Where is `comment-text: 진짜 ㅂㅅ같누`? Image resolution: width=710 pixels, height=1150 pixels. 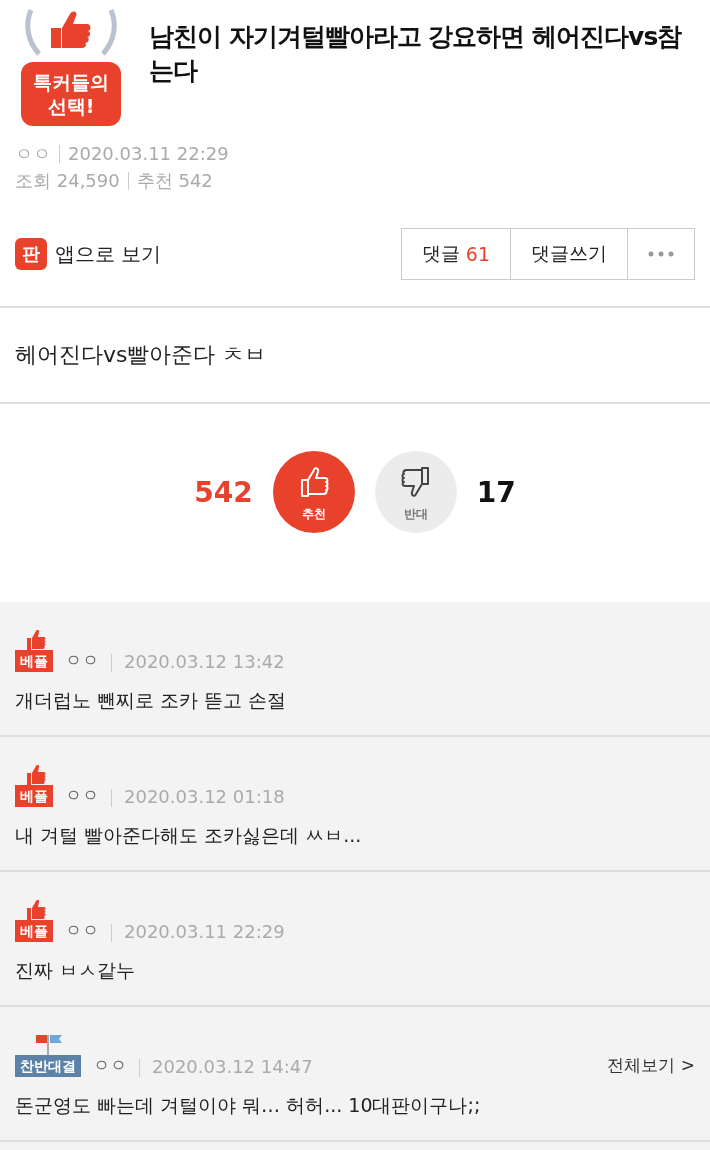
comment-text: 진짜 ㅂㅅ같누 is located at coordinates (76, 970).